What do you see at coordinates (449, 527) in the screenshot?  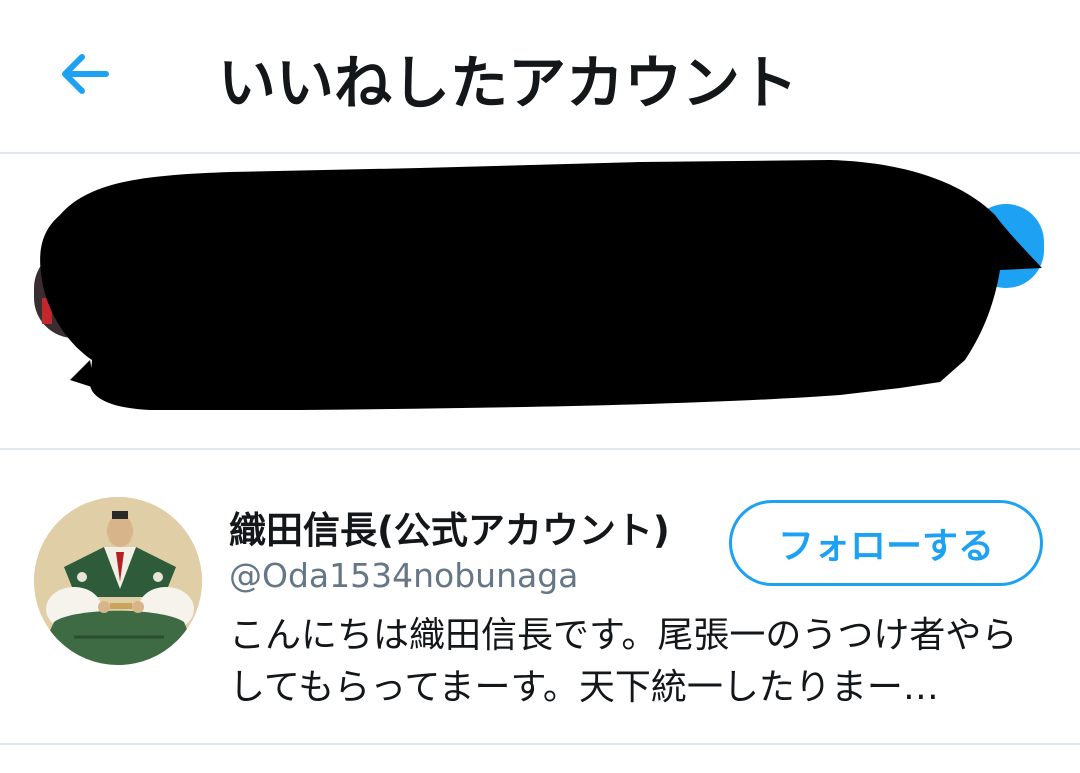 I see `account-name: 織田信長(公式アカウント)` at bounding box center [449, 527].